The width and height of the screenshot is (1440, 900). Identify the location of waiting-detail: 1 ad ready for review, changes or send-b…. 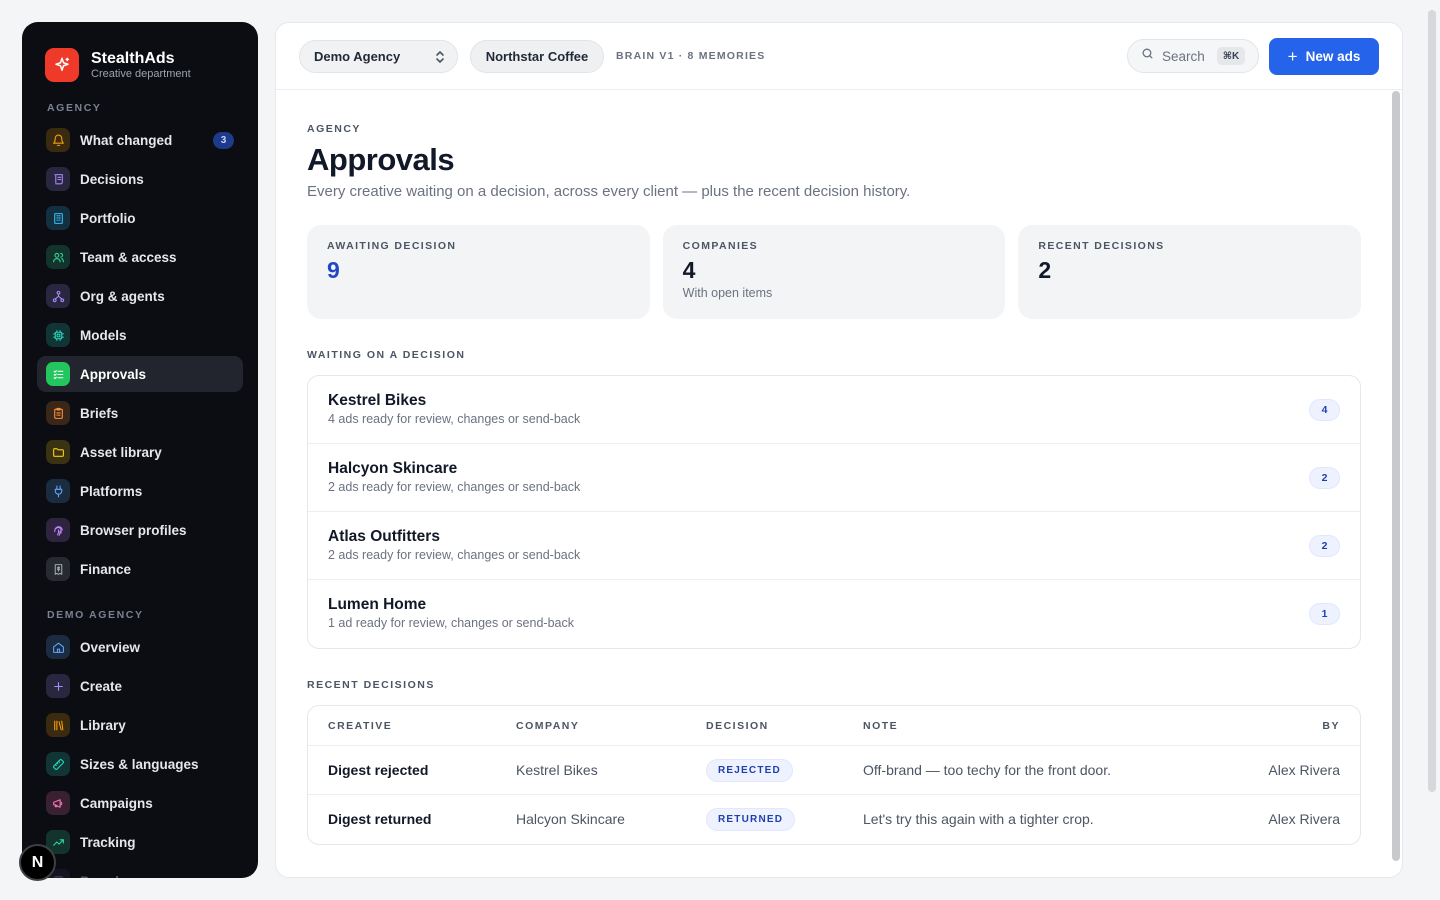
(451, 623).